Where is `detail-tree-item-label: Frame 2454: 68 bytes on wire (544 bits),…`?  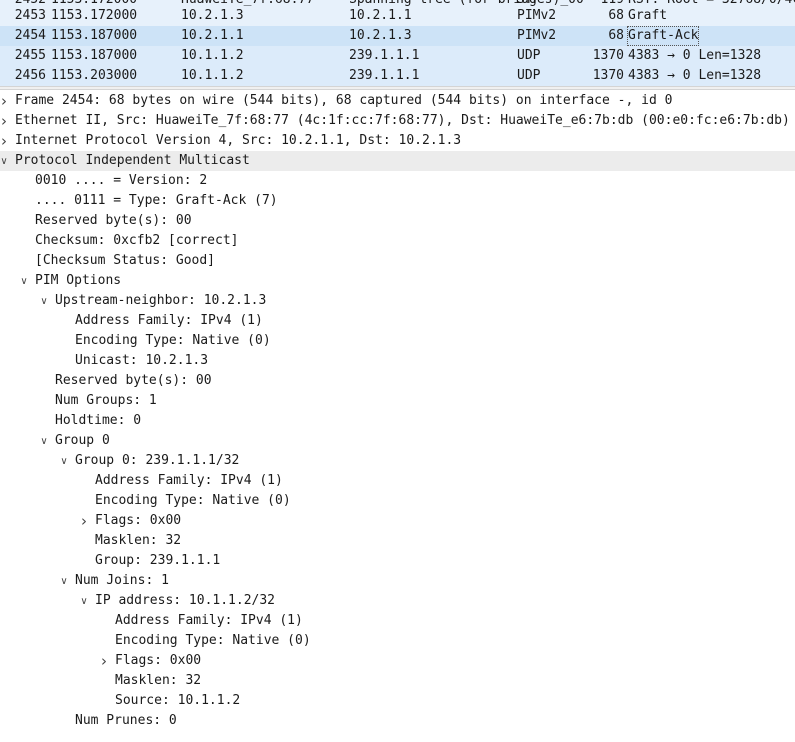
detail-tree-item-label: Frame 2454: 68 bytes on wire (544 bits),… is located at coordinates (344, 100).